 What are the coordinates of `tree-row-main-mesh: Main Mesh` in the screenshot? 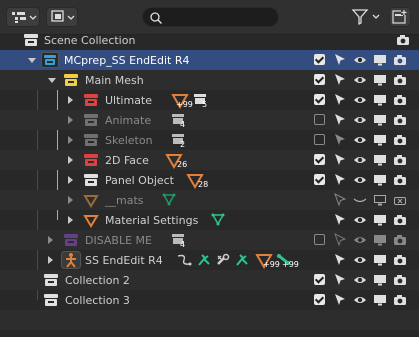 It's located at (209, 80).